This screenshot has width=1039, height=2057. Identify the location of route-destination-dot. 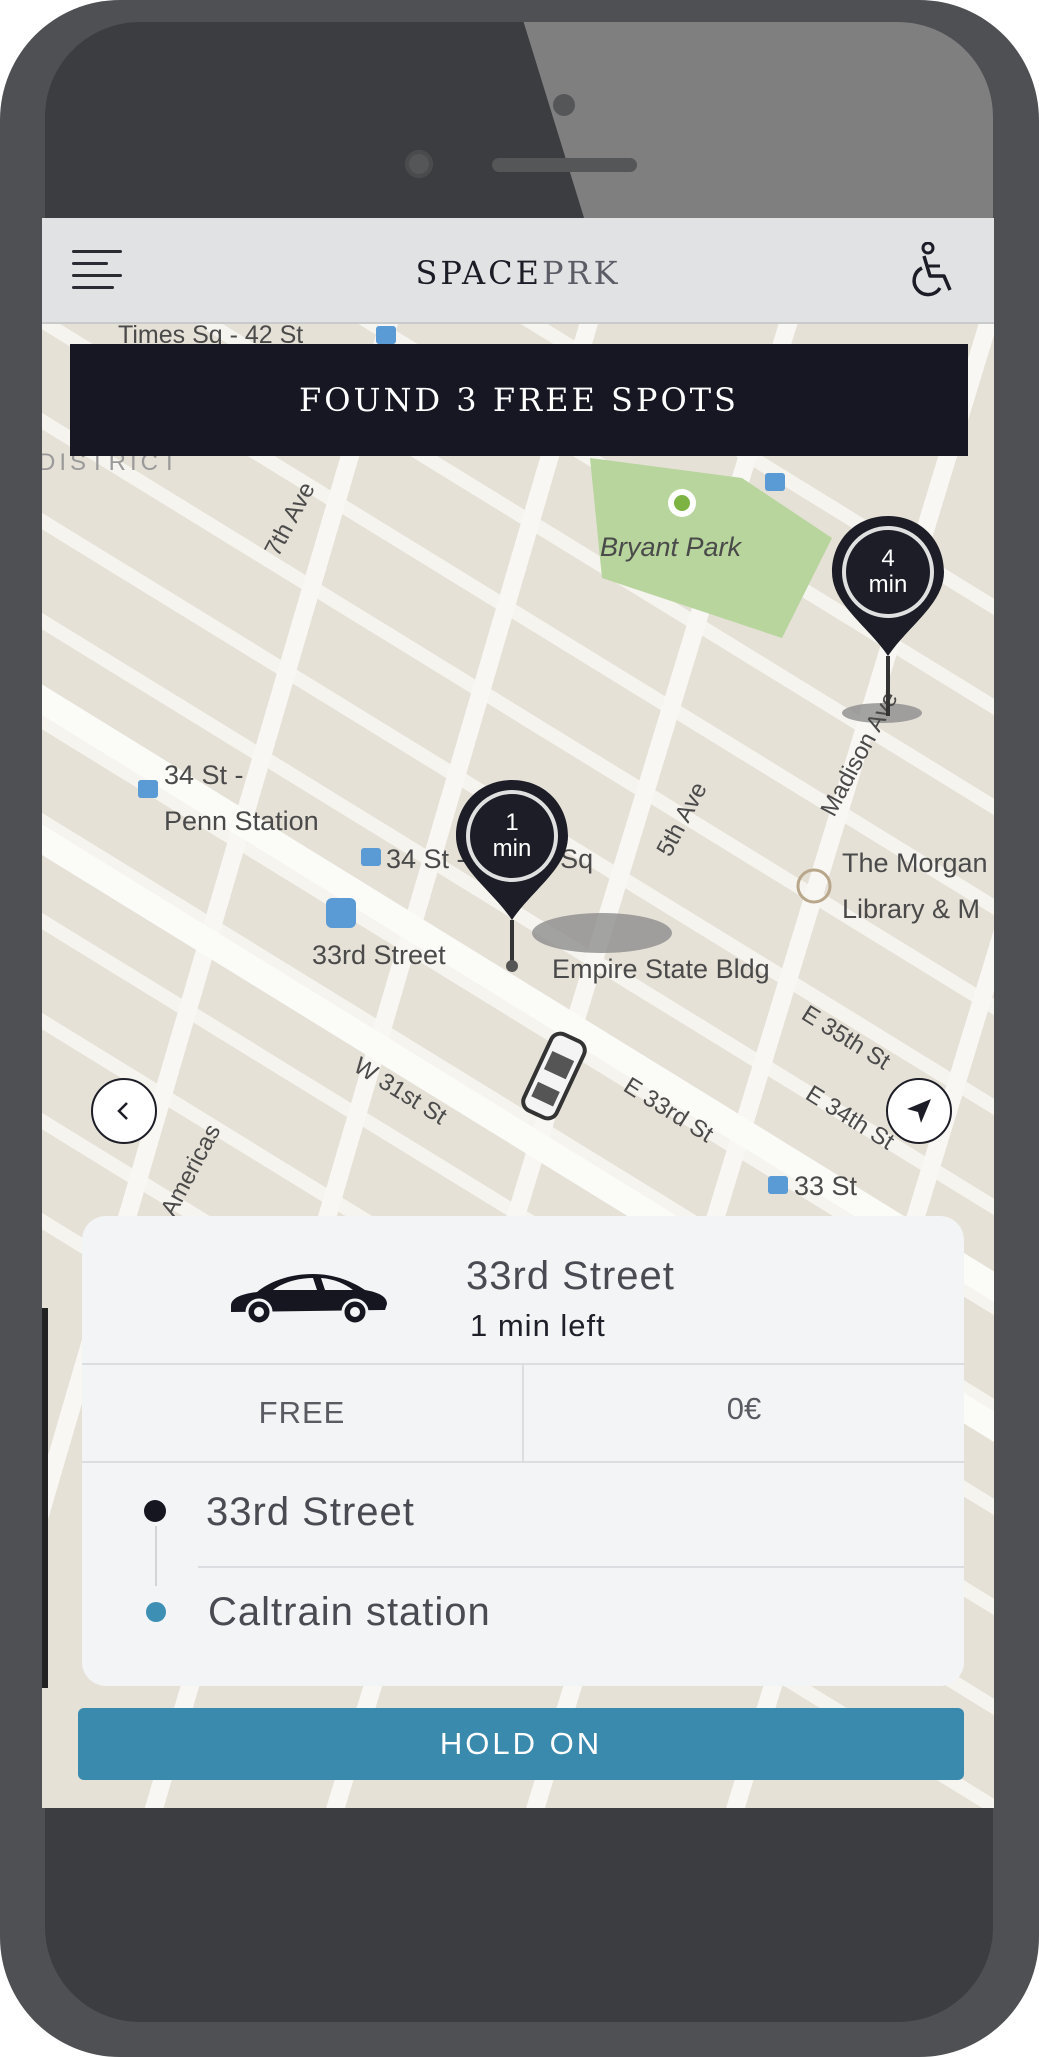
(156, 1612).